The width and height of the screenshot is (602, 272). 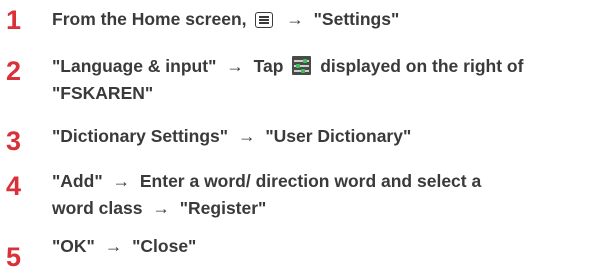 I want to click on step-4-text-1: "Add", so click(x=77, y=181).